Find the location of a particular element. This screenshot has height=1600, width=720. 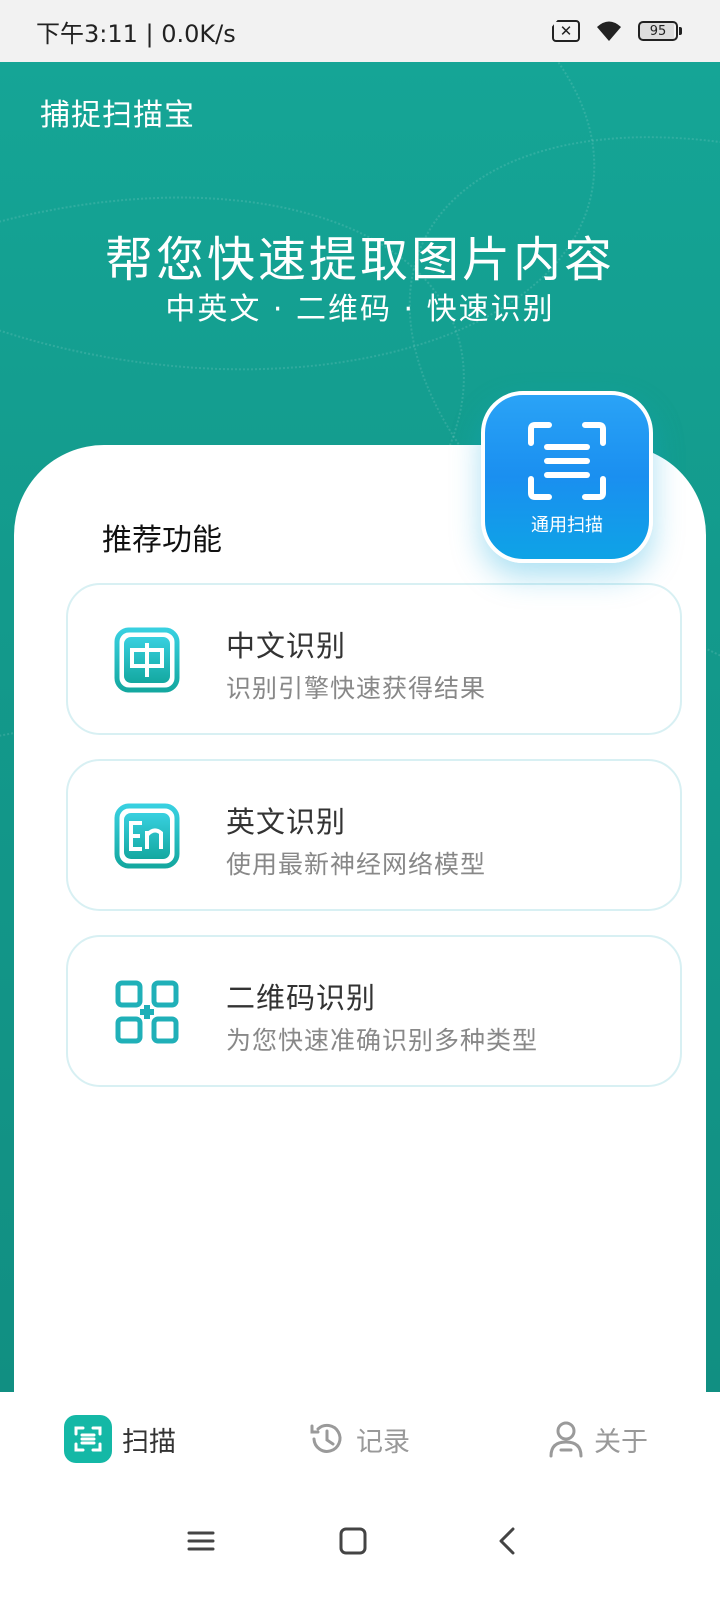

feature-description: 为您快速准确识别多种类型 is located at coordinates (382, 1040).